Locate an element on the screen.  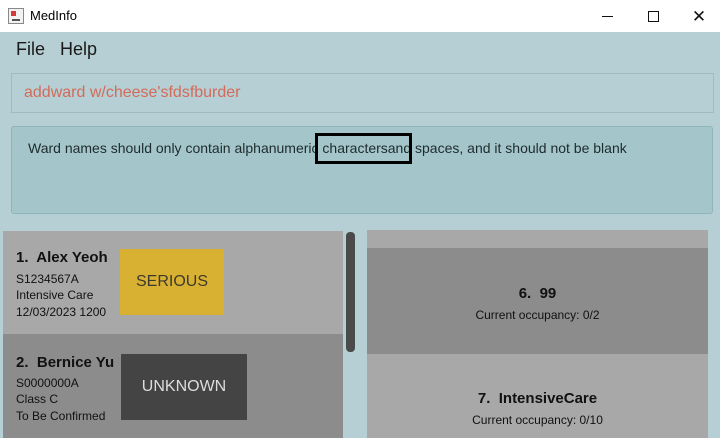
menu-help: Help is located at coordinates (78, 49).